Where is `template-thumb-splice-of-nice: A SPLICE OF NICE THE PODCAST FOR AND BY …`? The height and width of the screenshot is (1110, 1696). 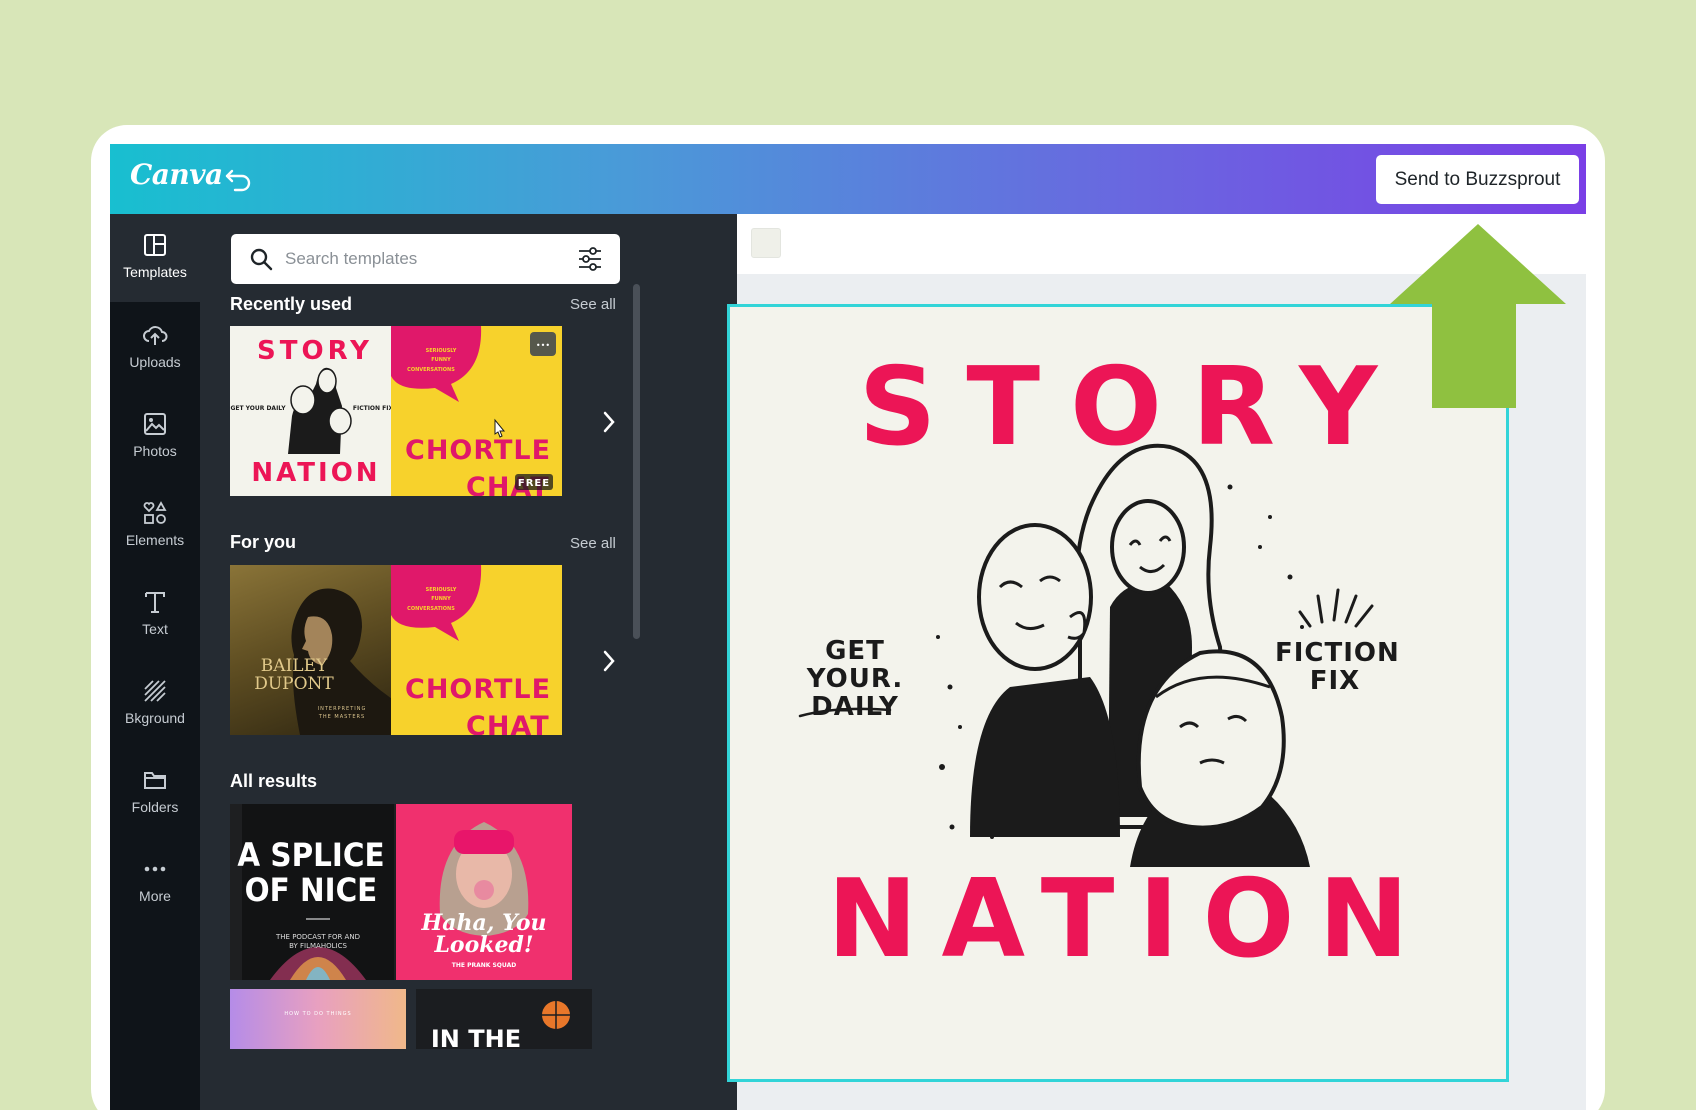 template-thumb-splice-of-nice: A SPLICE OF NICE THE PODCAST FOR AND BY … is located at coordinates (318, 892).